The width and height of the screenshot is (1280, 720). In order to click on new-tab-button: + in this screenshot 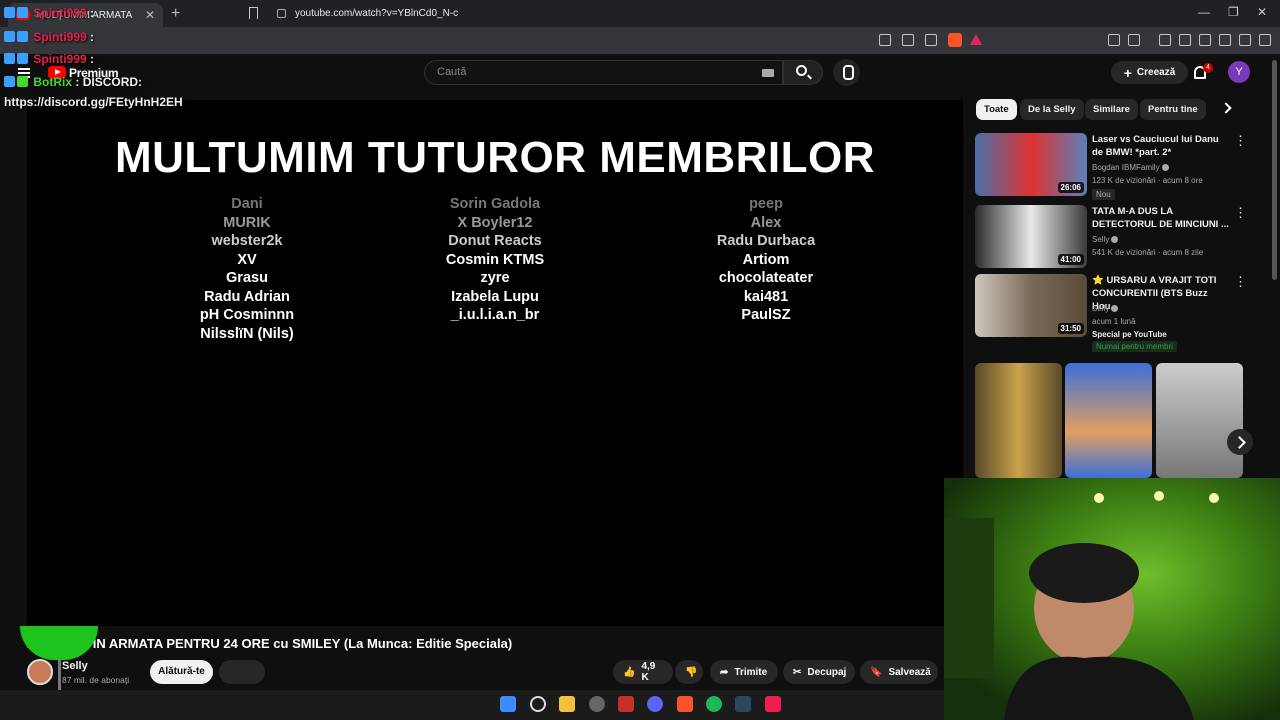, I will do `click(175, 14)`.